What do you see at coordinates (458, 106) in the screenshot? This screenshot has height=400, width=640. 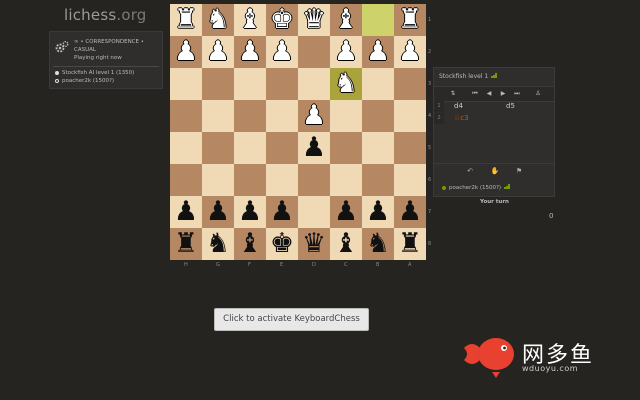 I see `white-move: d4` at bounding box center [458, 106].